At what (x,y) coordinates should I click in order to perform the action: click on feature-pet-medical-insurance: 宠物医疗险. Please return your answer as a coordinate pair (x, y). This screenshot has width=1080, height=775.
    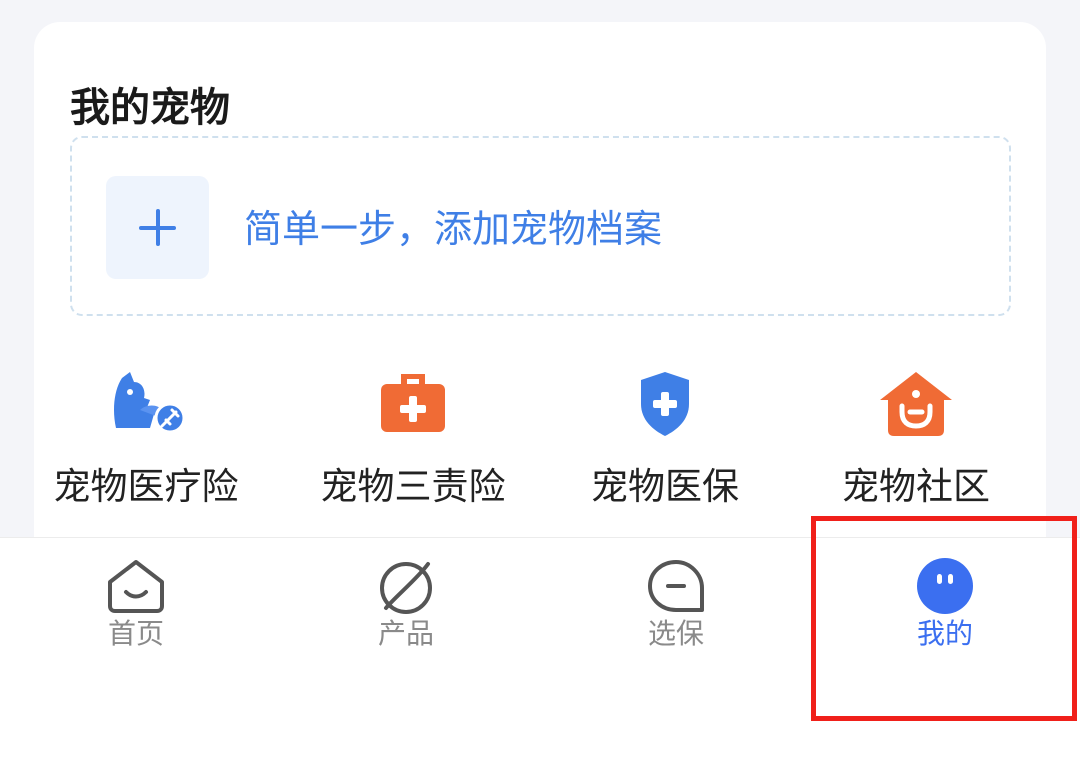
    Looking at the image, I should click on (146, 437).